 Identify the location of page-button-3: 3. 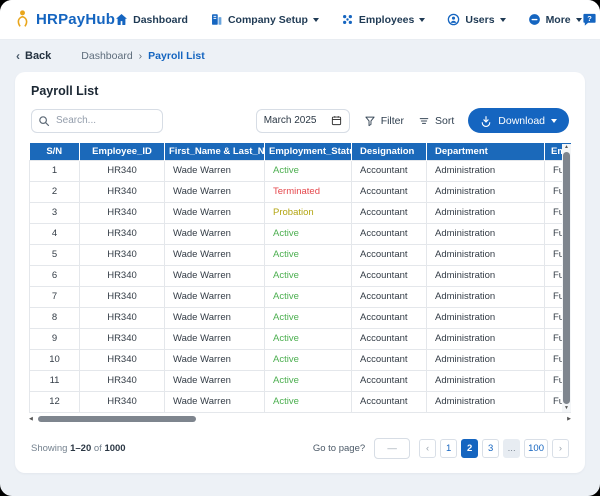
(491, 448).